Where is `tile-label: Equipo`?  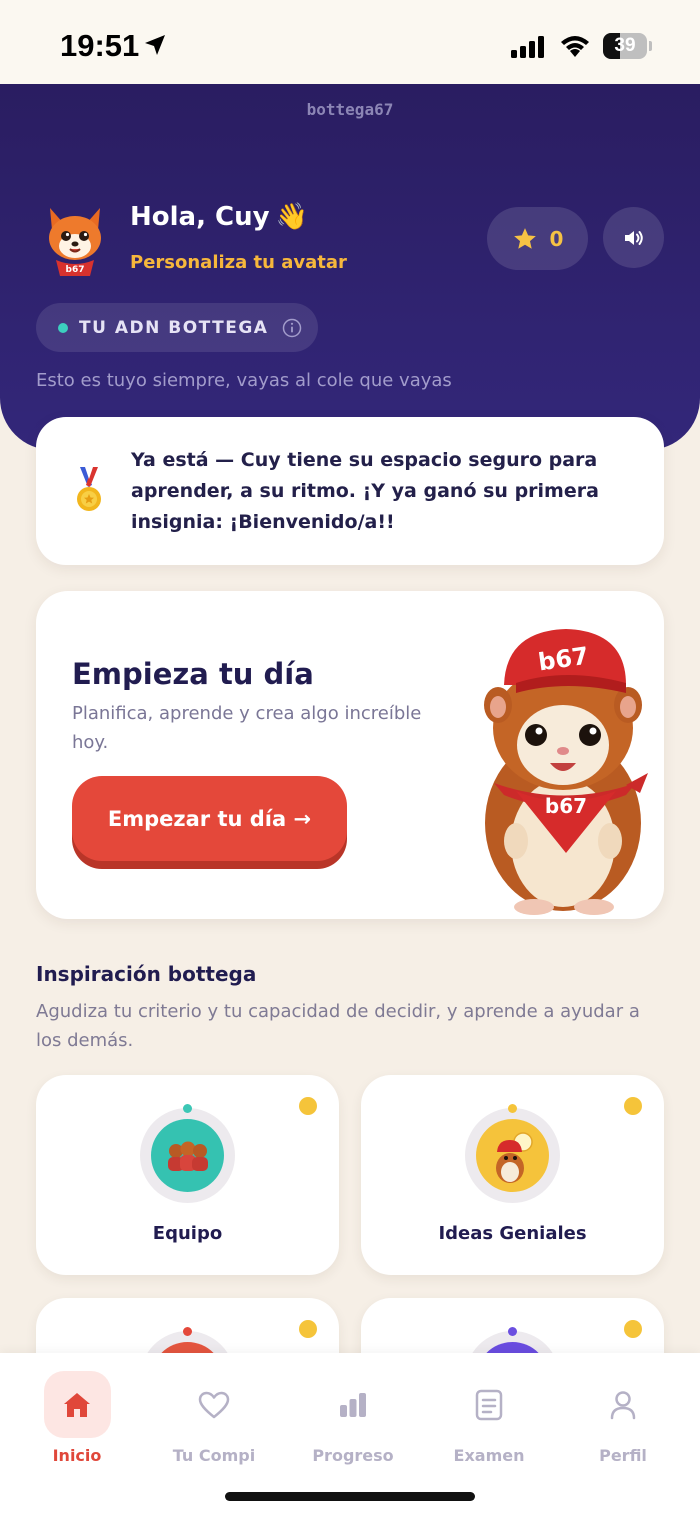 tile-label: Equipo is located at coordinates (187, 1233).